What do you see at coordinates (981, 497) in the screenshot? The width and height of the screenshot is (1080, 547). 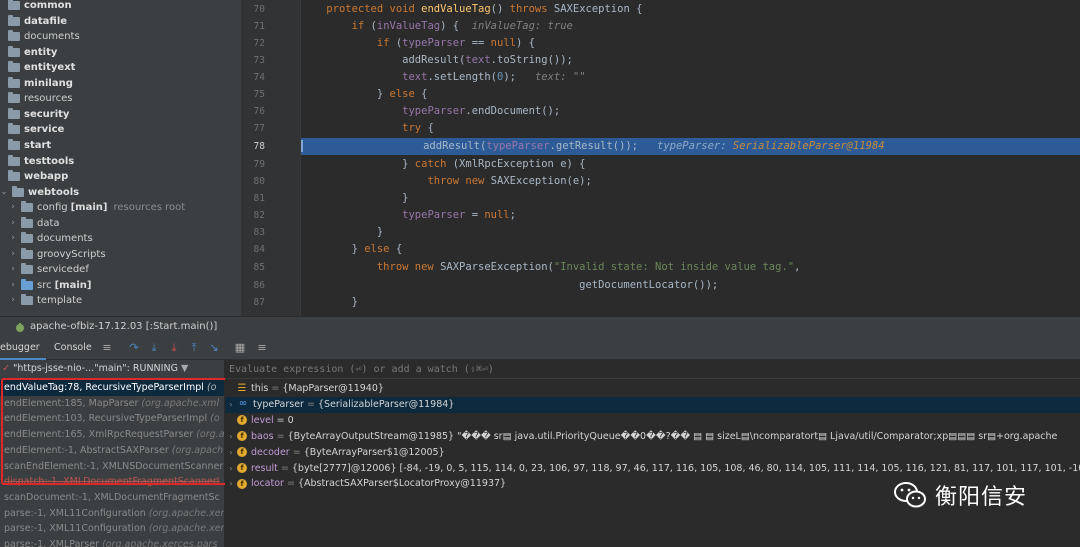 I see `watermark-text: 衡阳信安` at bounding box center [981, 497].